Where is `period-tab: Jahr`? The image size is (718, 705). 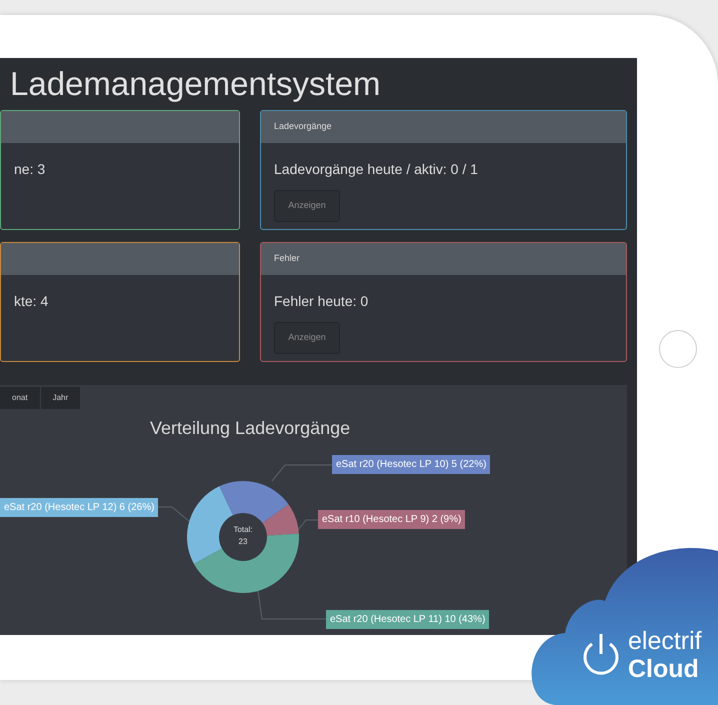
period-tab: Jahr is located at coordinates (61, 398).